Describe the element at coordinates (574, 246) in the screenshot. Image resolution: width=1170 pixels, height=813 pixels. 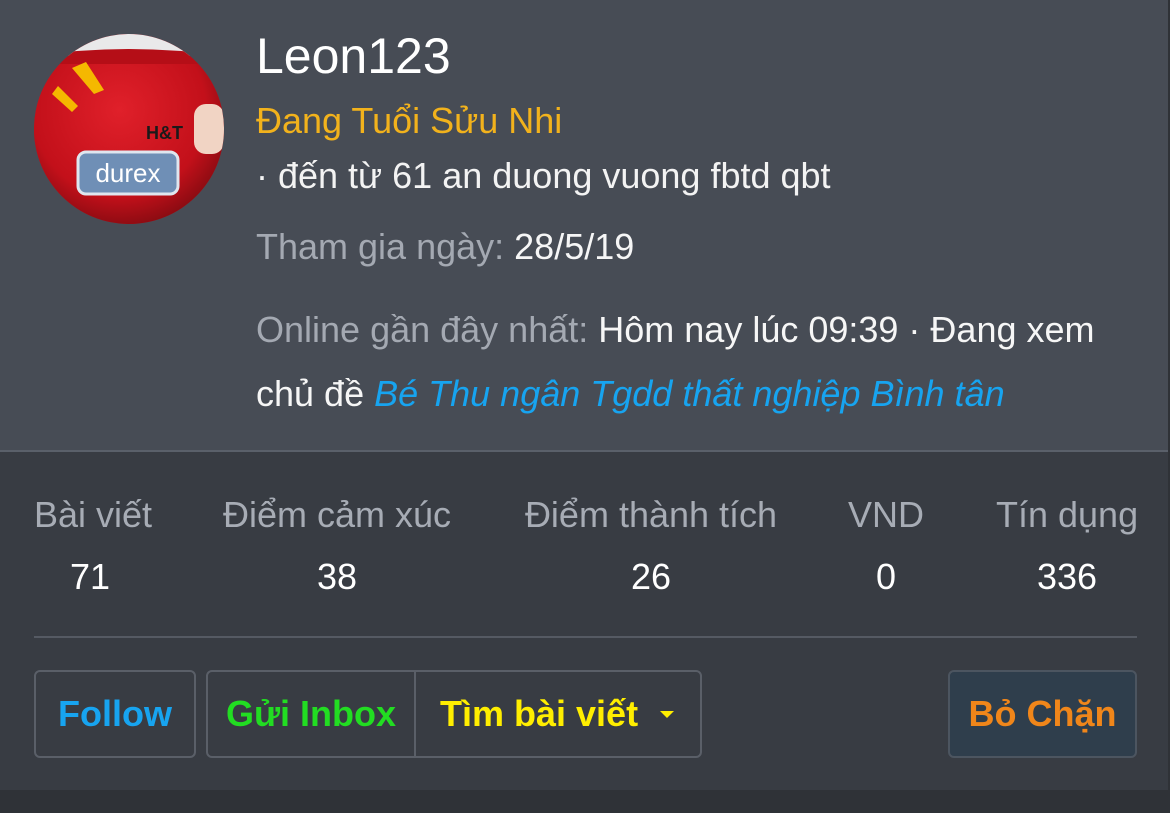
I see `join-date-value: 28/5/19` at that location.